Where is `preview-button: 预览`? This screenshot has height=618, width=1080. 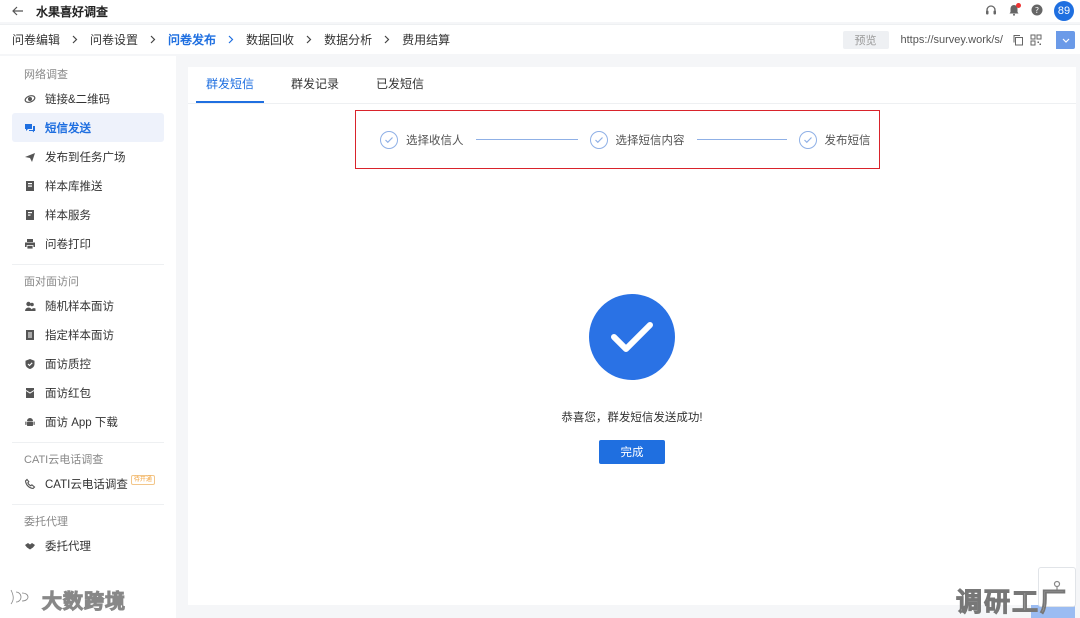
preview-button: 预览 is located at coordinates (865, 40).